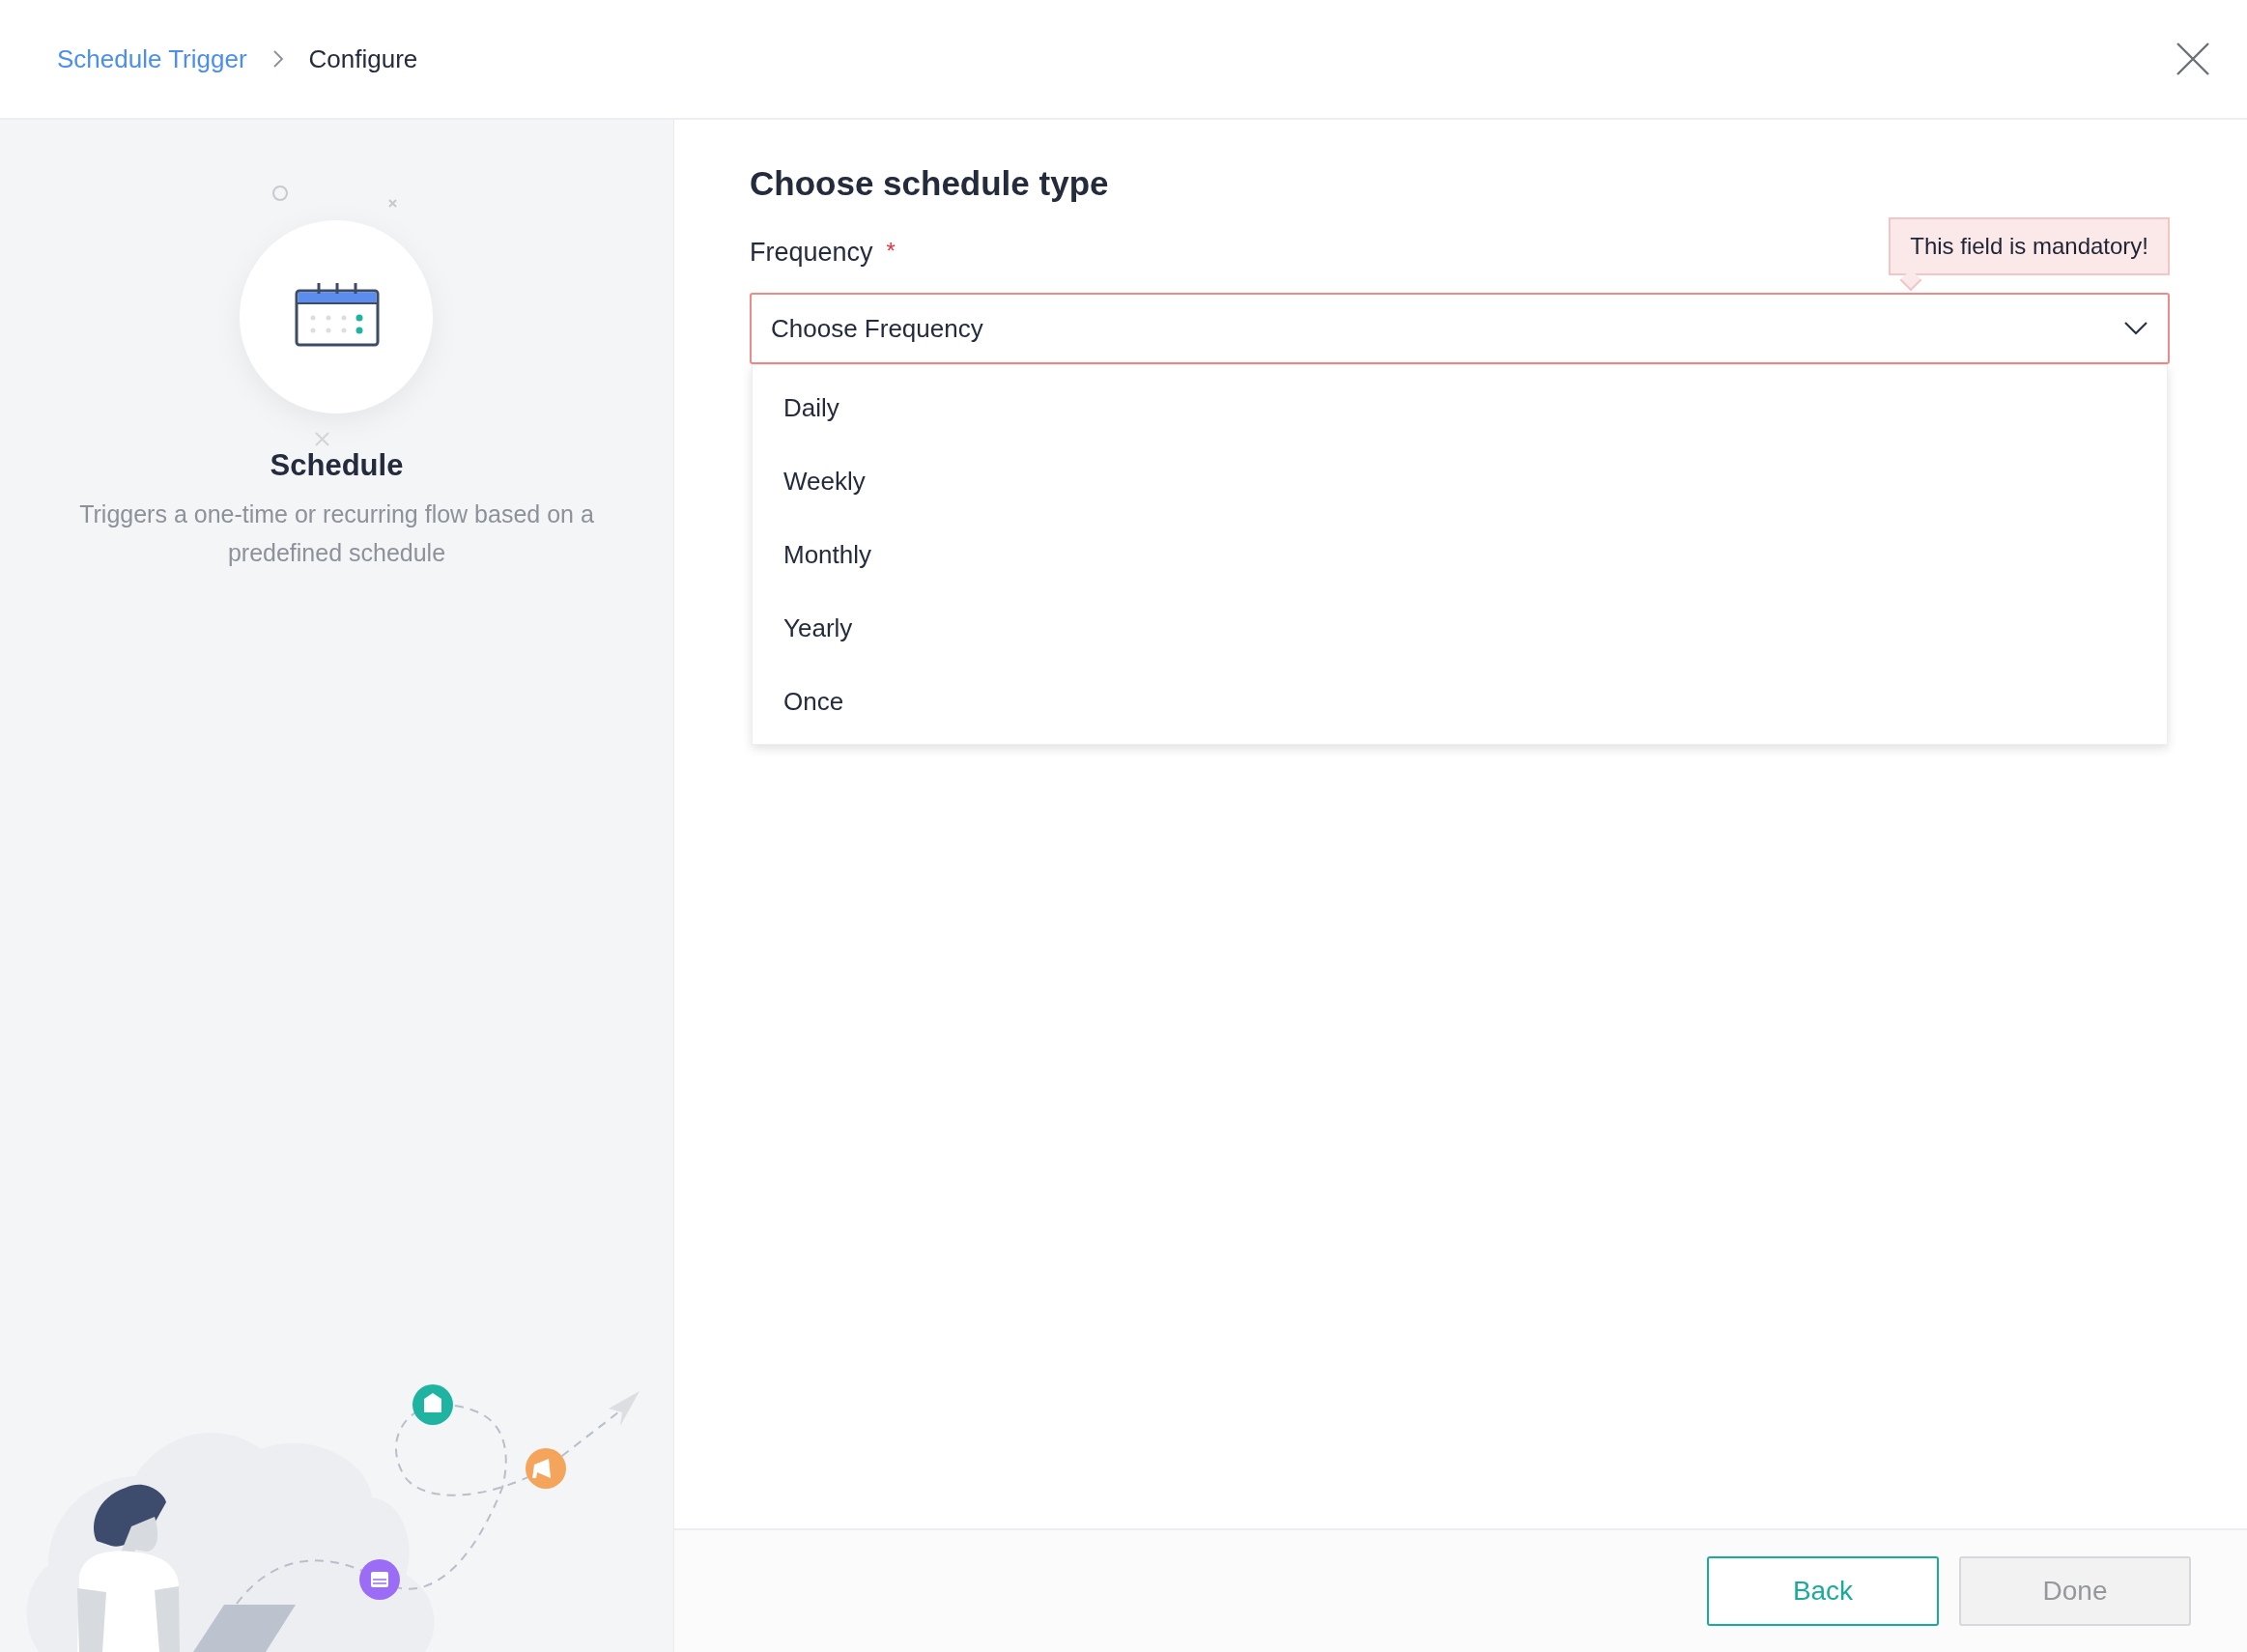 Image resolution: width=2247 pixels, height=1652 pixels. What do you see at coordinates (1460, 628) in the screenshot?
I see `dropdown-option: Yearly` at bounding box center [1460, 628].